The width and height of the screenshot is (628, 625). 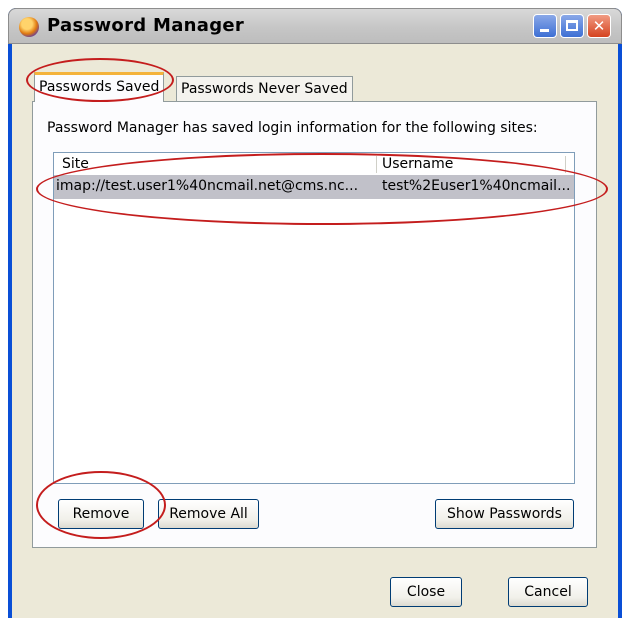 I want to click on remove-all-button: Remove All, so click(x=208, y=514).